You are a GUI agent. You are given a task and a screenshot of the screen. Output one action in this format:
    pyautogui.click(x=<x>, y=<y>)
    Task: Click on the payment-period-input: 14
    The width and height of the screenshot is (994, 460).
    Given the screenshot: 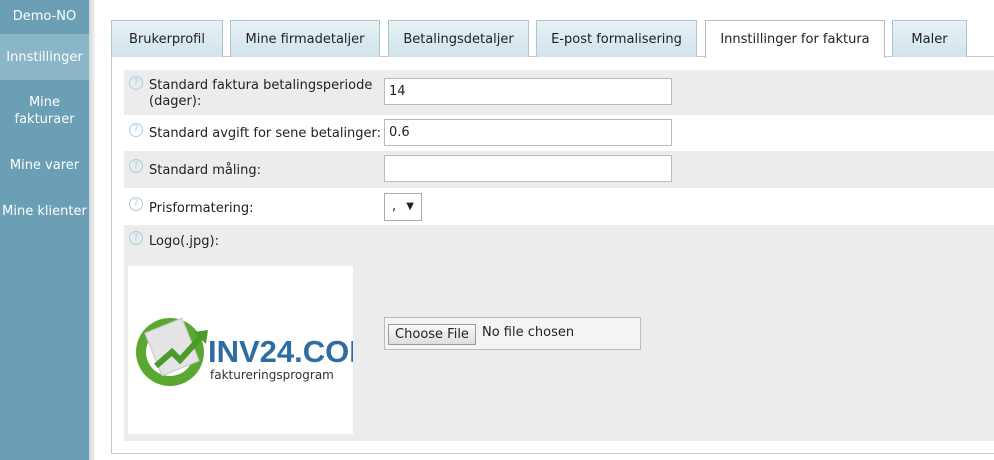 What is the action you would take?
    pyautogui.click(x=528, y=91)
    